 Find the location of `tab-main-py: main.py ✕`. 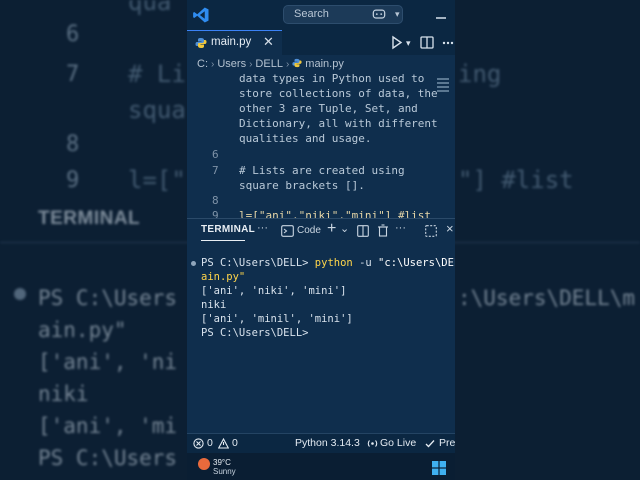

tab-main-py: main.py ✕ is located at coordinates (234, 42).